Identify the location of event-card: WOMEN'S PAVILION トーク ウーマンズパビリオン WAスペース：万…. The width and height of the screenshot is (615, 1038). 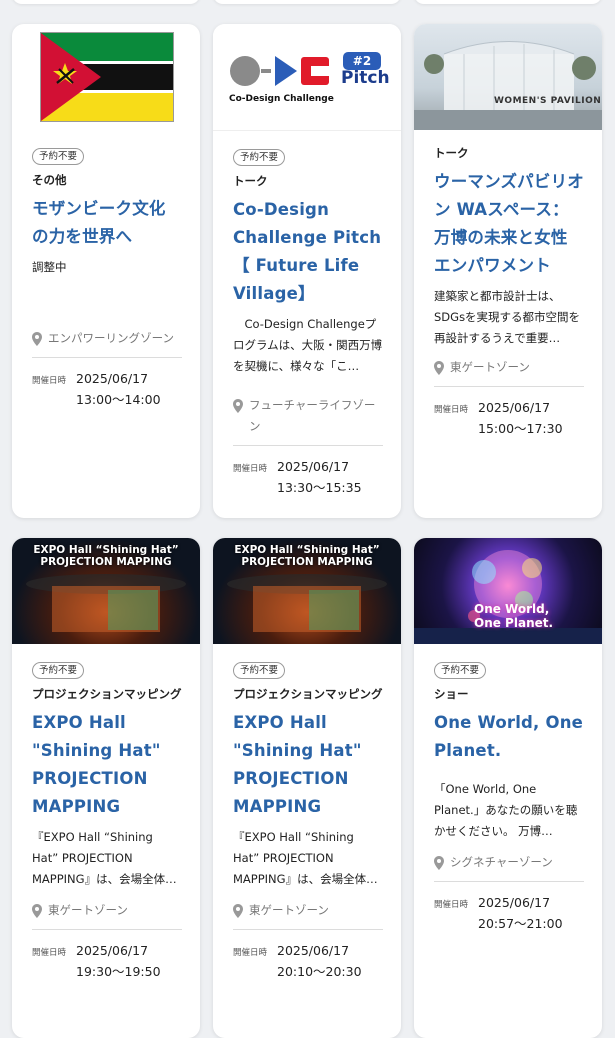
(508, 271).